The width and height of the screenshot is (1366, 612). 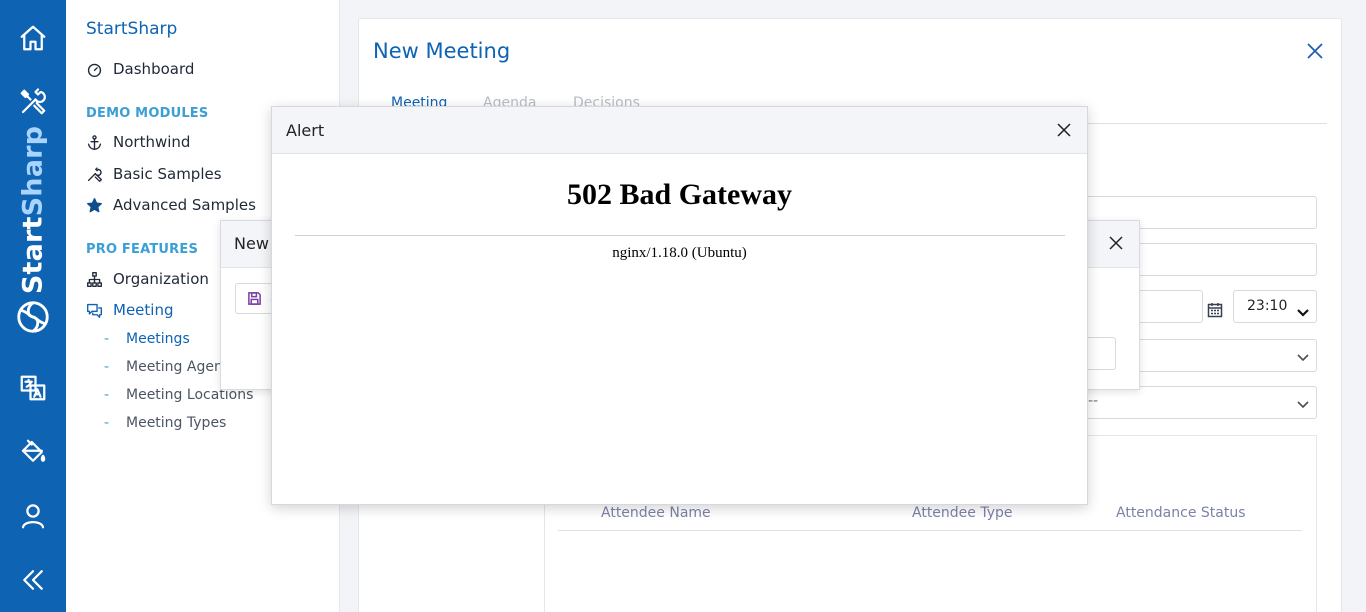 What do you see at coordinates (679, 253) in the screenshot?
I see `error-server-footer: nginx/1.18.0 (Ubuntu)` at bounding box center [679, 253].